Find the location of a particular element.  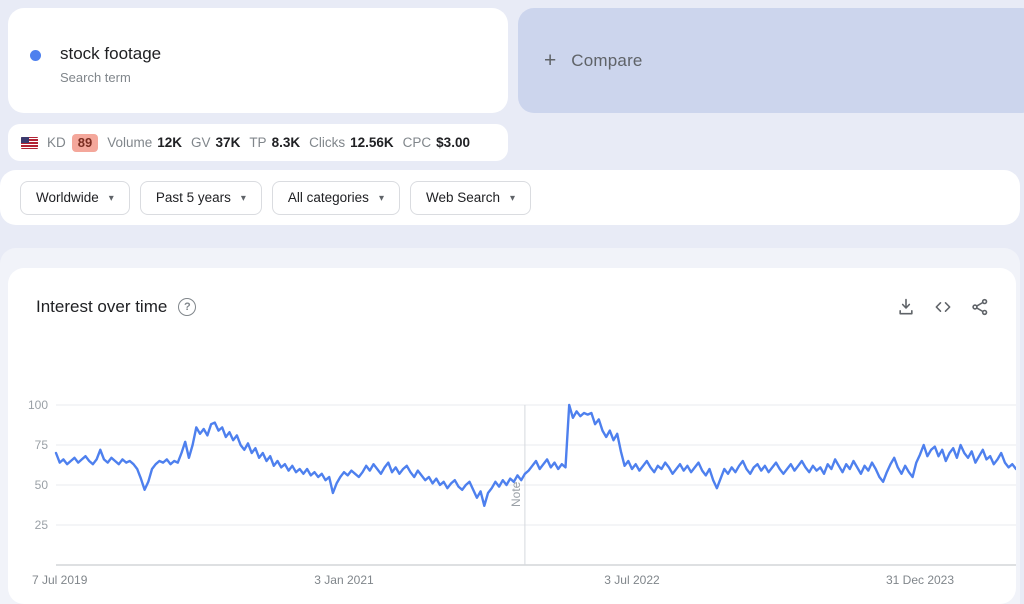

svg-text: 50 is located at coordinates (42, 485).